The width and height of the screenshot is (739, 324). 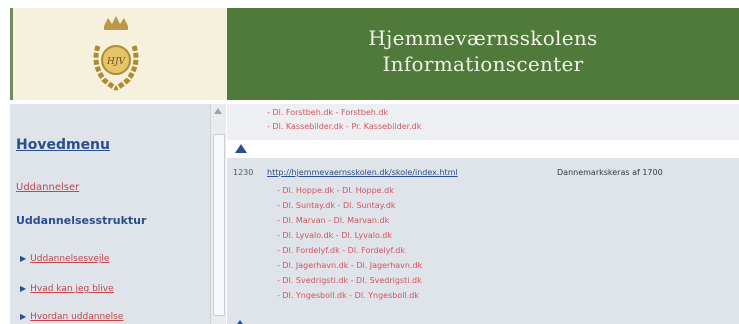 I want to click on banner-title-line1: Hjemmeværnsskolens, so click(x=483, y=38).